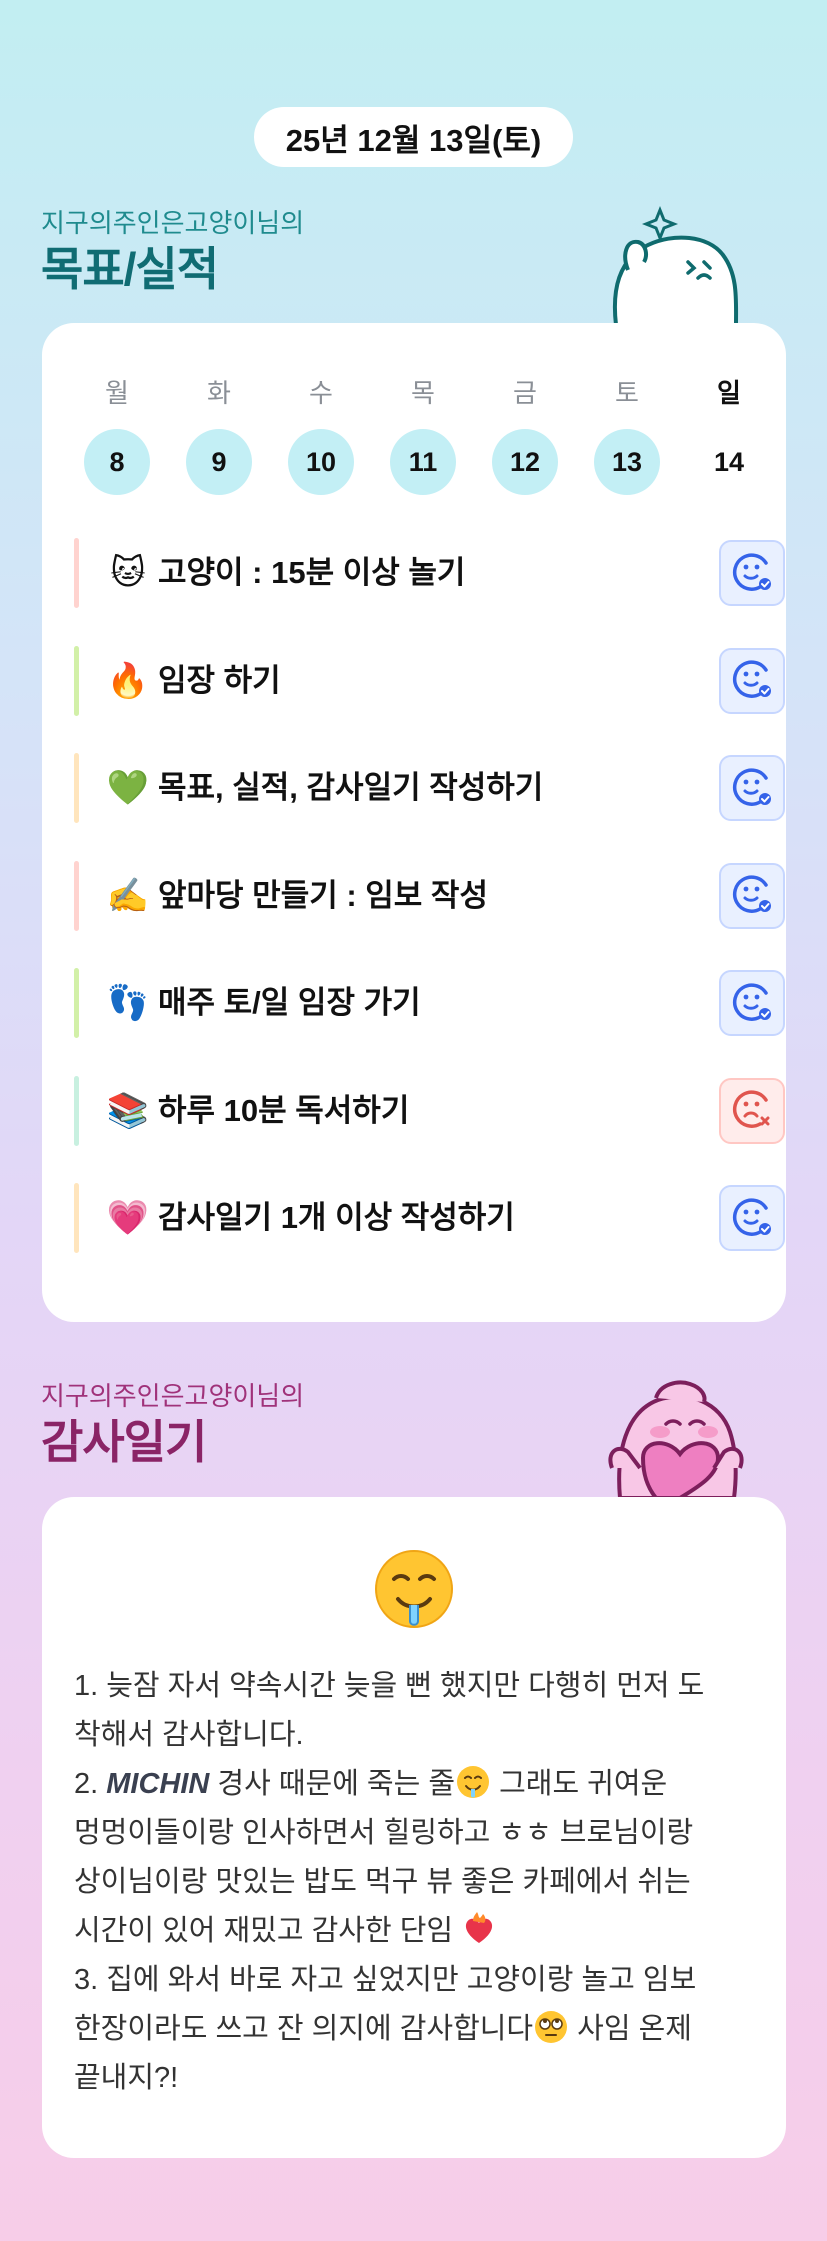 The height and width of the screenshot is (2241, 827). Describe the element at coordinates (351, 787) in the screenshot. I see `goal-text: 목표, 실적, 감사일기 작성하기` at that location.